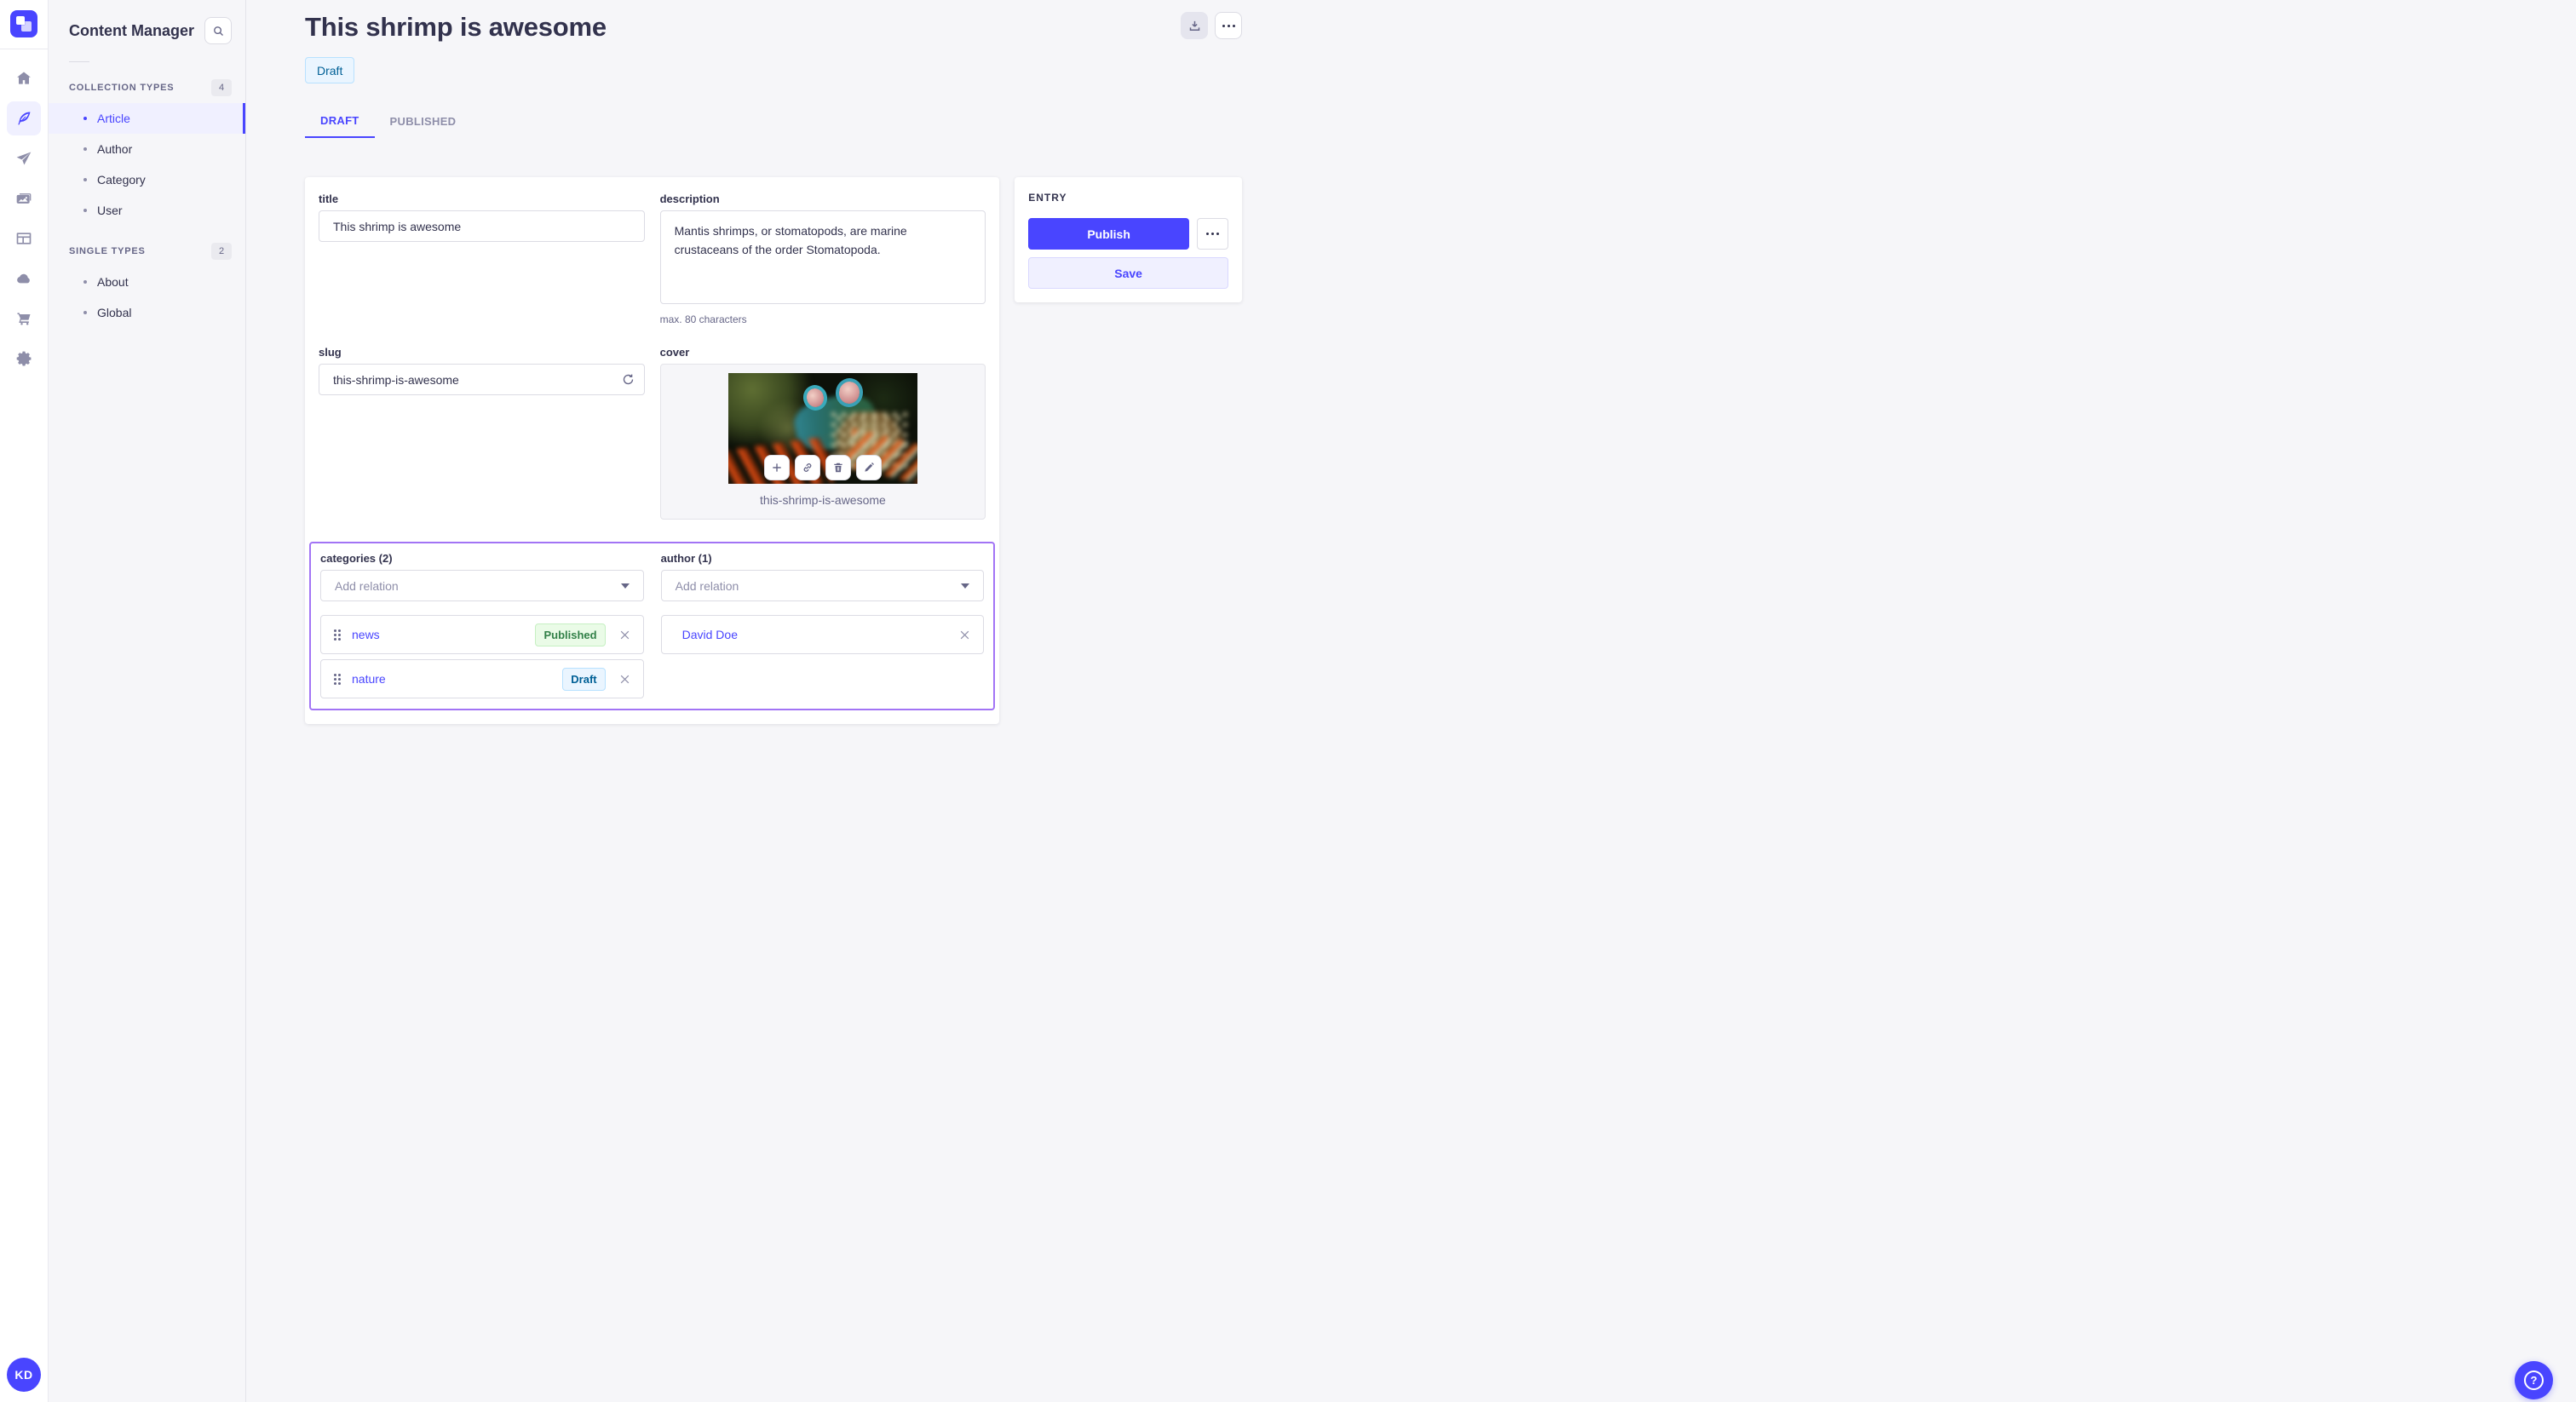  Describe the element at coordinates (1108, 234) in the screenshot. I see `publish-button: Publish` at that location.